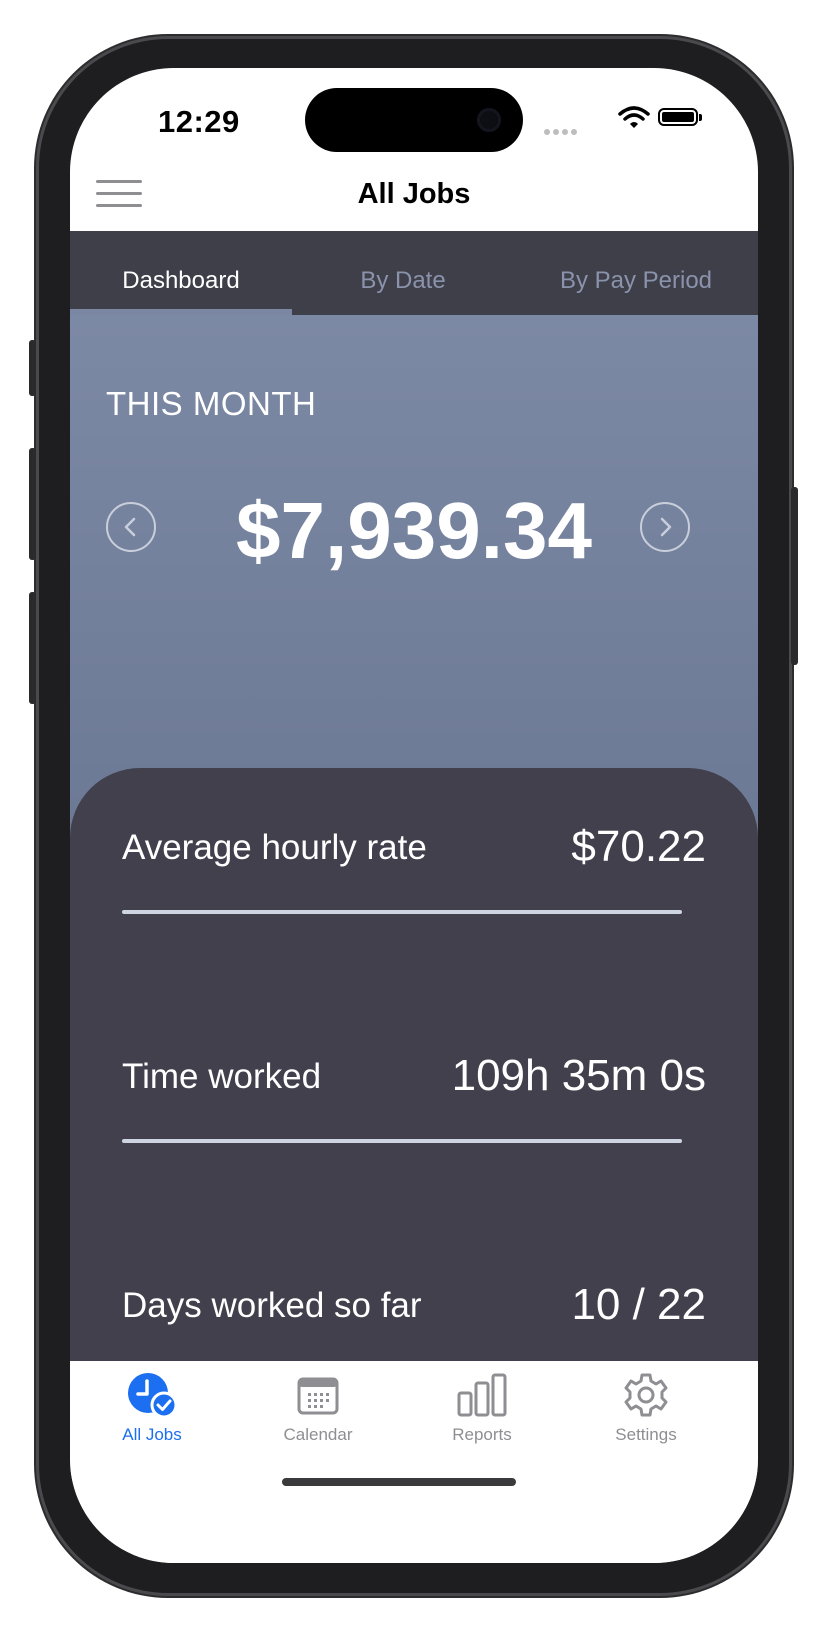 The image size is (828, 1631). What do you see at coordinates (274, 847) in the screenshot?
I see `avg-rate-label: Average hourly rate` at bounding box center [274, 847].